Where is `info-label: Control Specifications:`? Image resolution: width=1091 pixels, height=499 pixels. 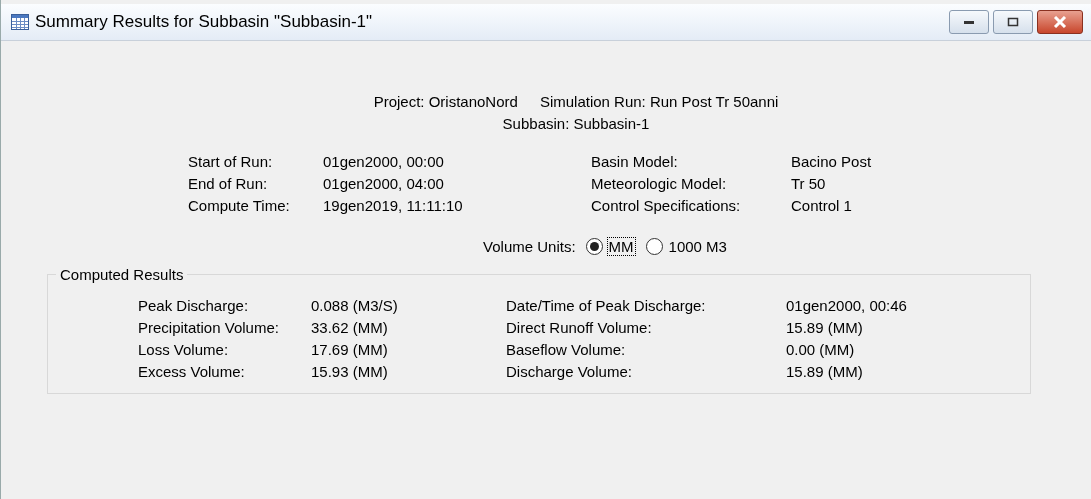 info-label: Control Specifications: is located at coordinates (666, 206).